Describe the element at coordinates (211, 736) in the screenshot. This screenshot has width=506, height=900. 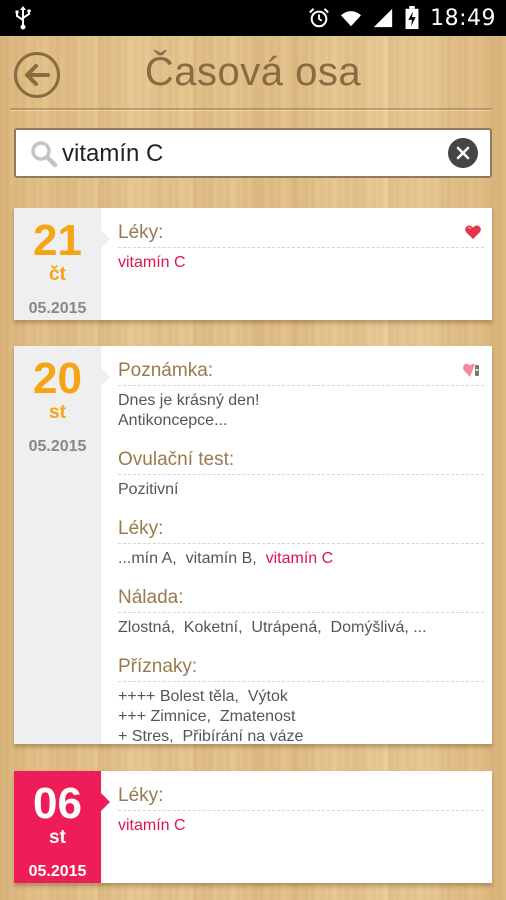
I see `section-line: + Stres, Přibírání na váze` at that location.